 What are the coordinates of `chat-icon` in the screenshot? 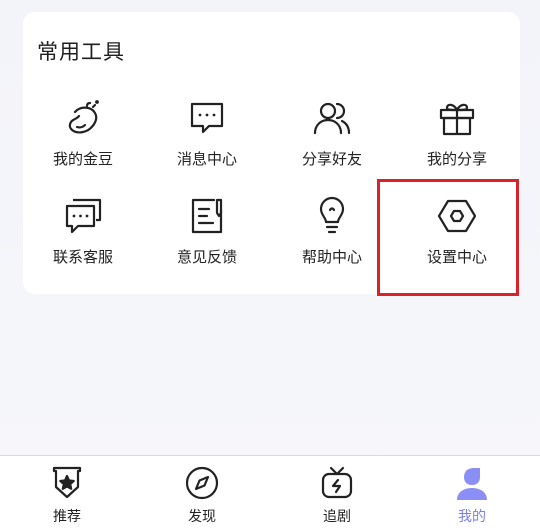 It's located at (83, 216).